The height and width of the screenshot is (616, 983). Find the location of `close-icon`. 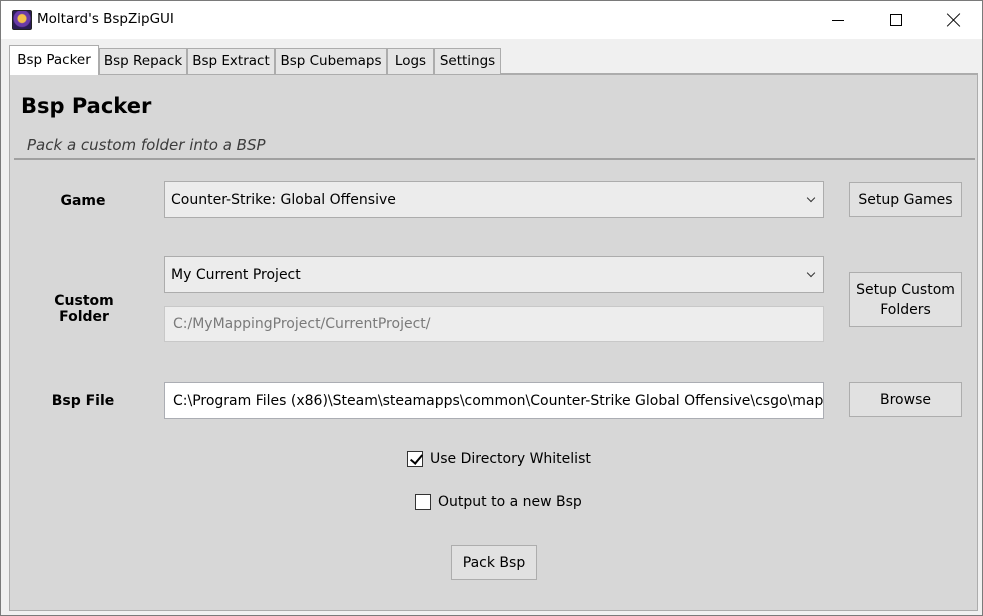

close-icon is located at coordinates (954, 20).